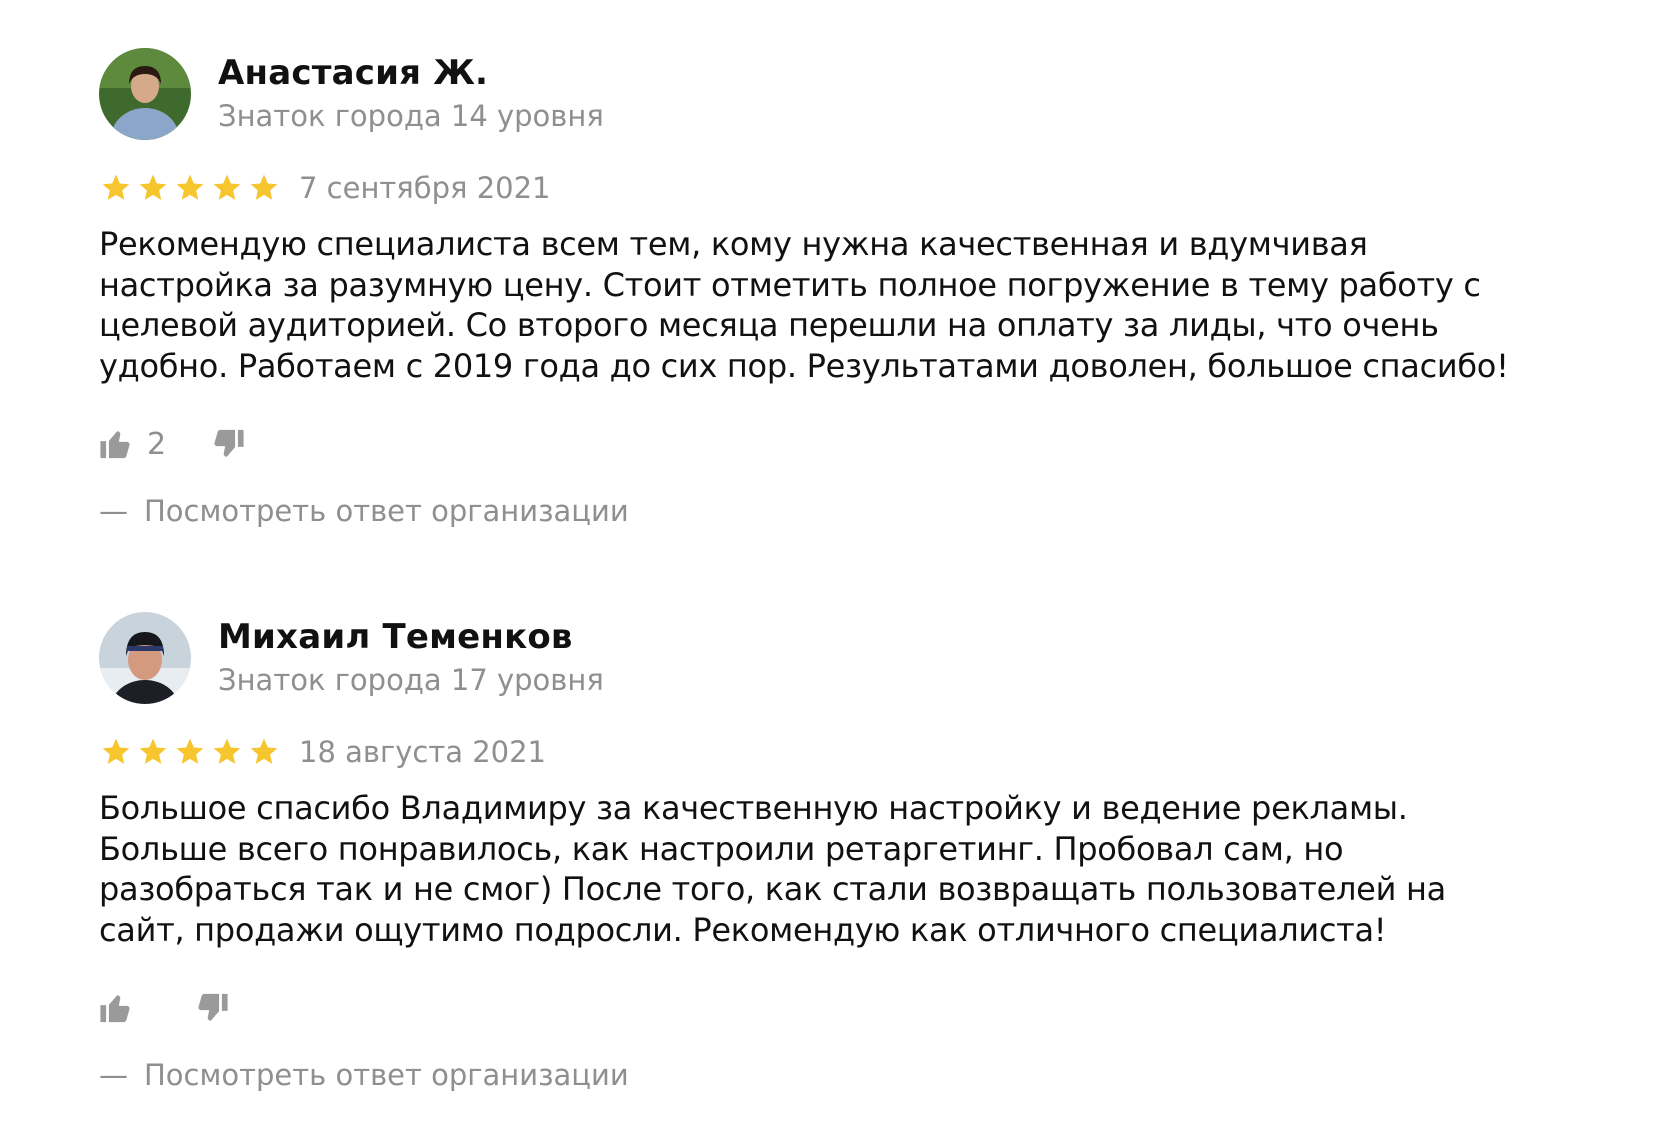  What do you see at coordinates (859, 752) in the screenshot?
I see `rating-row: 18 августа 2021` at bounding box center [859, 752].